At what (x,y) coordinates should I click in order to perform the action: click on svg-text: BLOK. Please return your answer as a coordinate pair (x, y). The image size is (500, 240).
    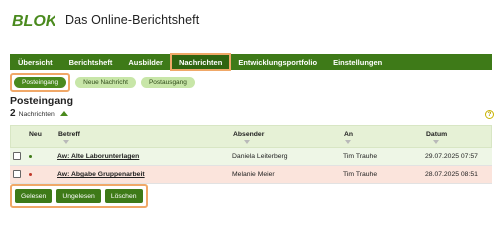
    Looking at the image, I should click on (33, 20).